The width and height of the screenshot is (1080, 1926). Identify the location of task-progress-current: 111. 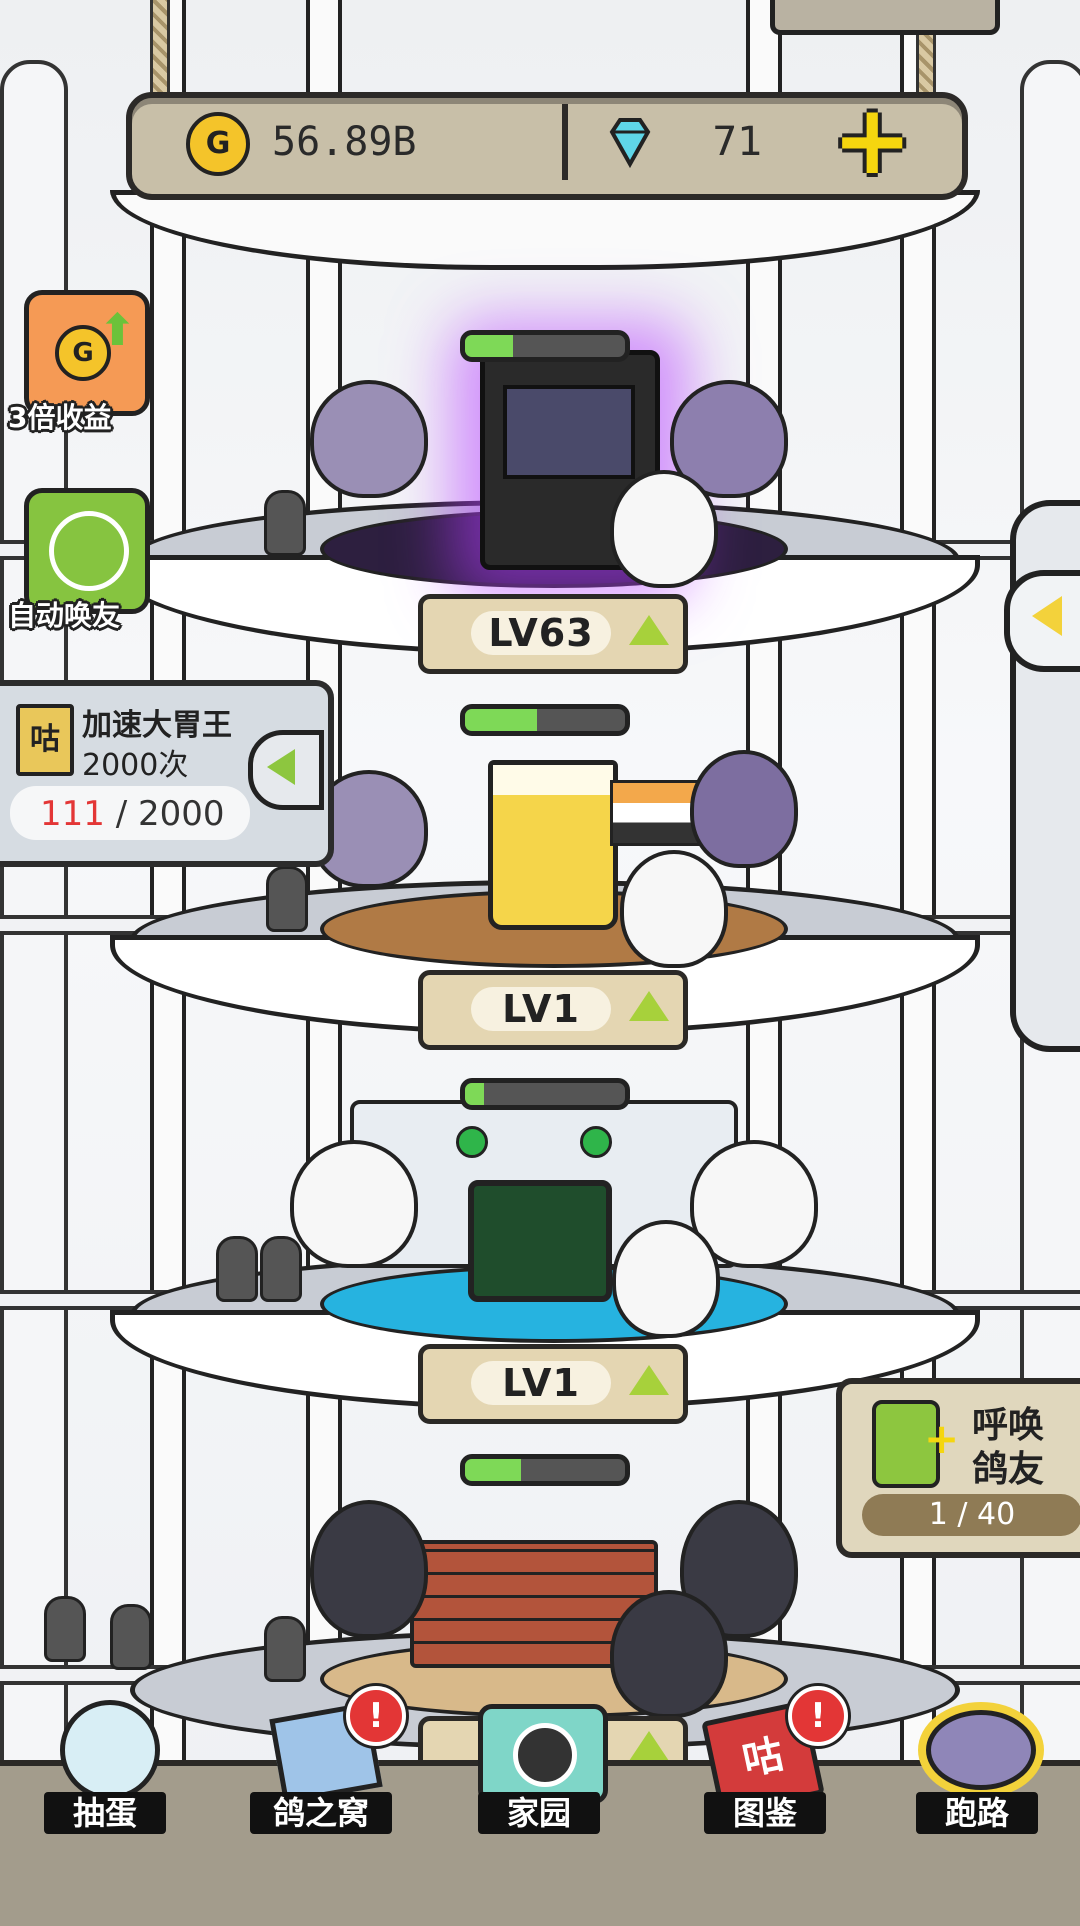
(72, 814).